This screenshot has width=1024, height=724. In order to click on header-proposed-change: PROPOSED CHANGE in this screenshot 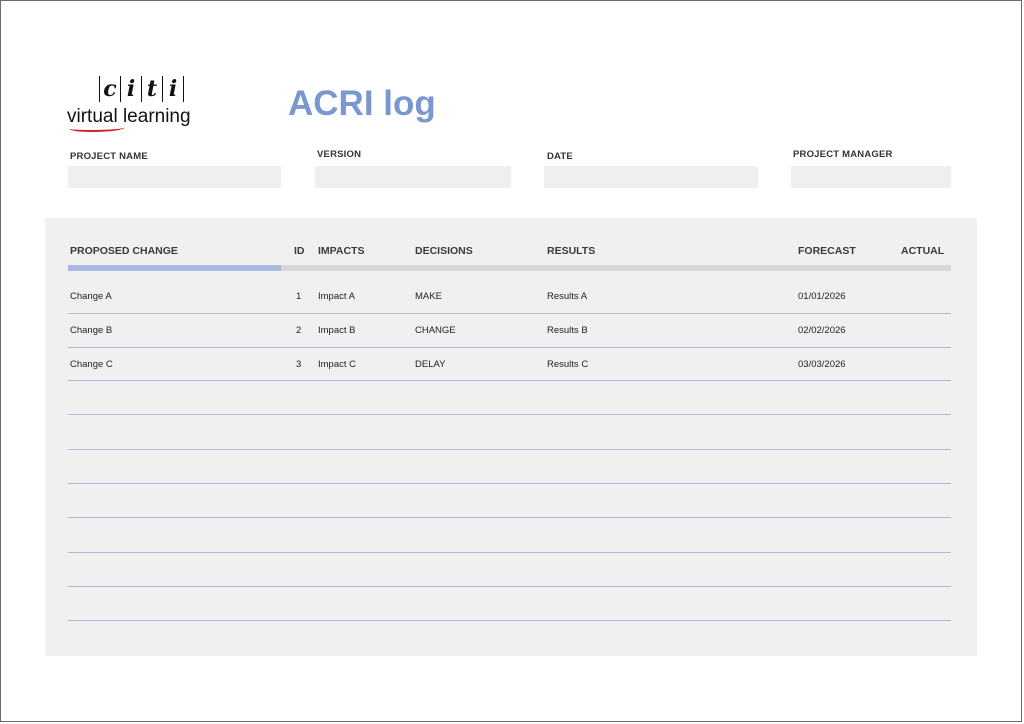, I will do `click(124, 251)`.